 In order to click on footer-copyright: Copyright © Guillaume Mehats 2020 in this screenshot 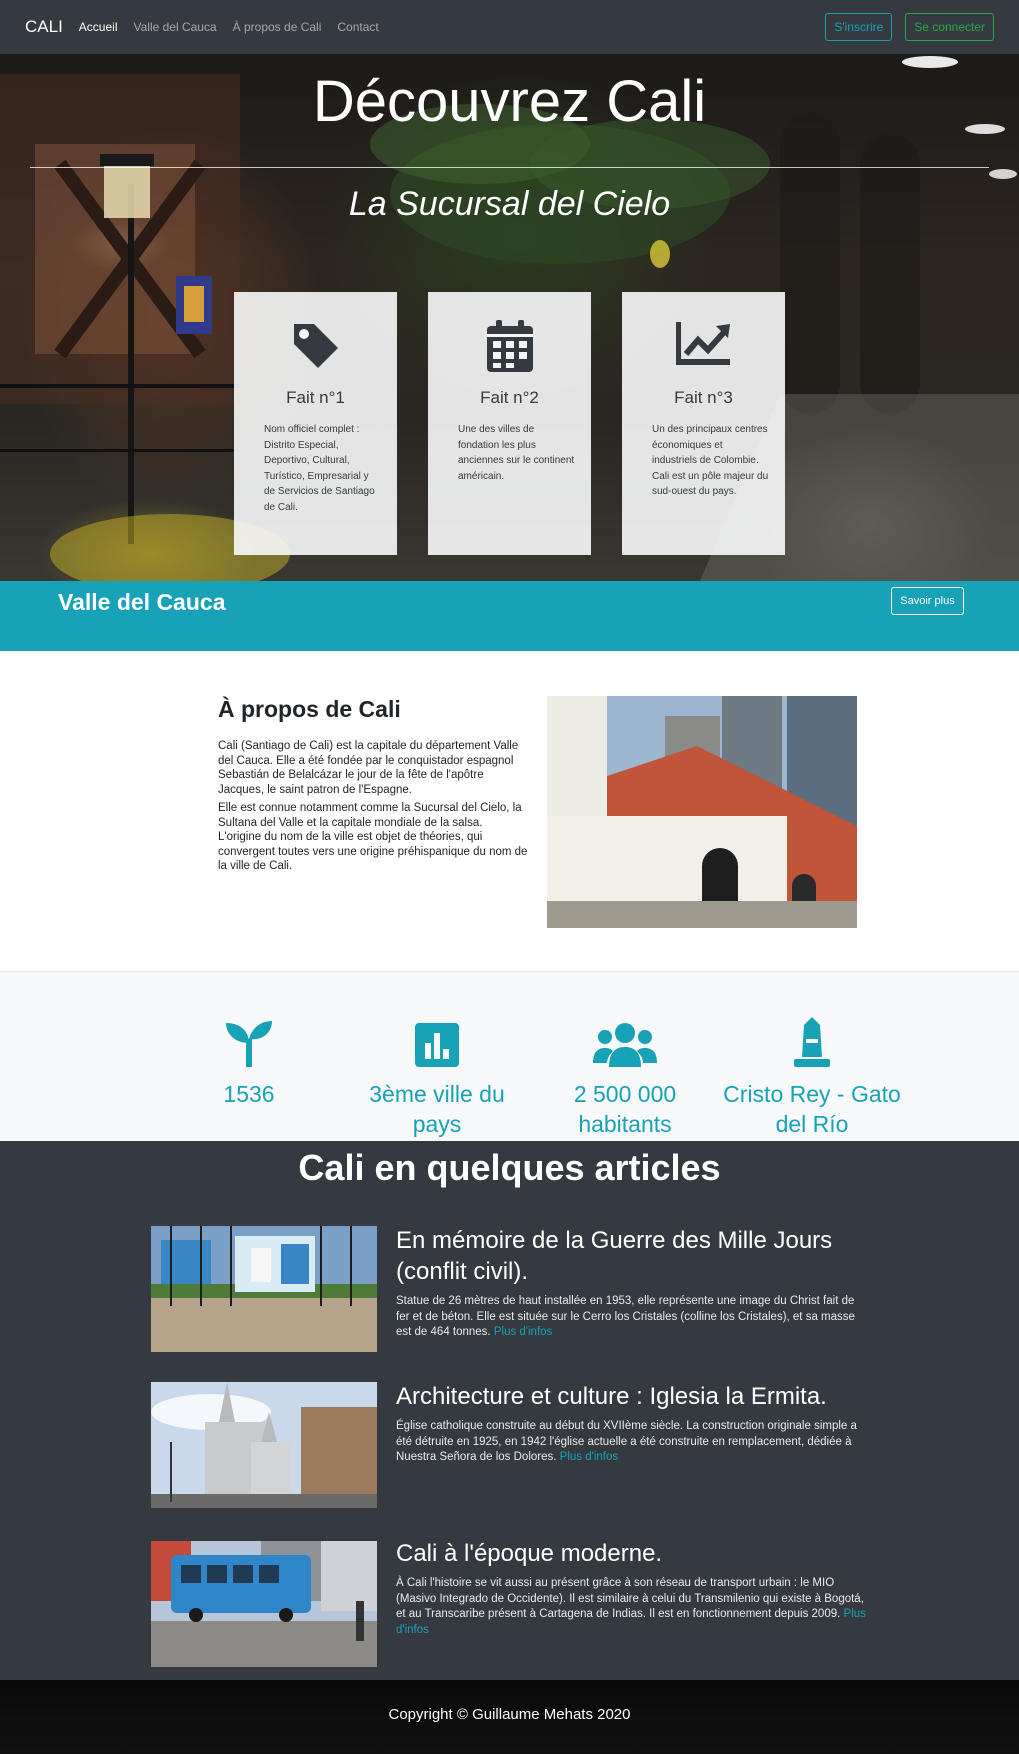, I will do `click(509, 1714)`.